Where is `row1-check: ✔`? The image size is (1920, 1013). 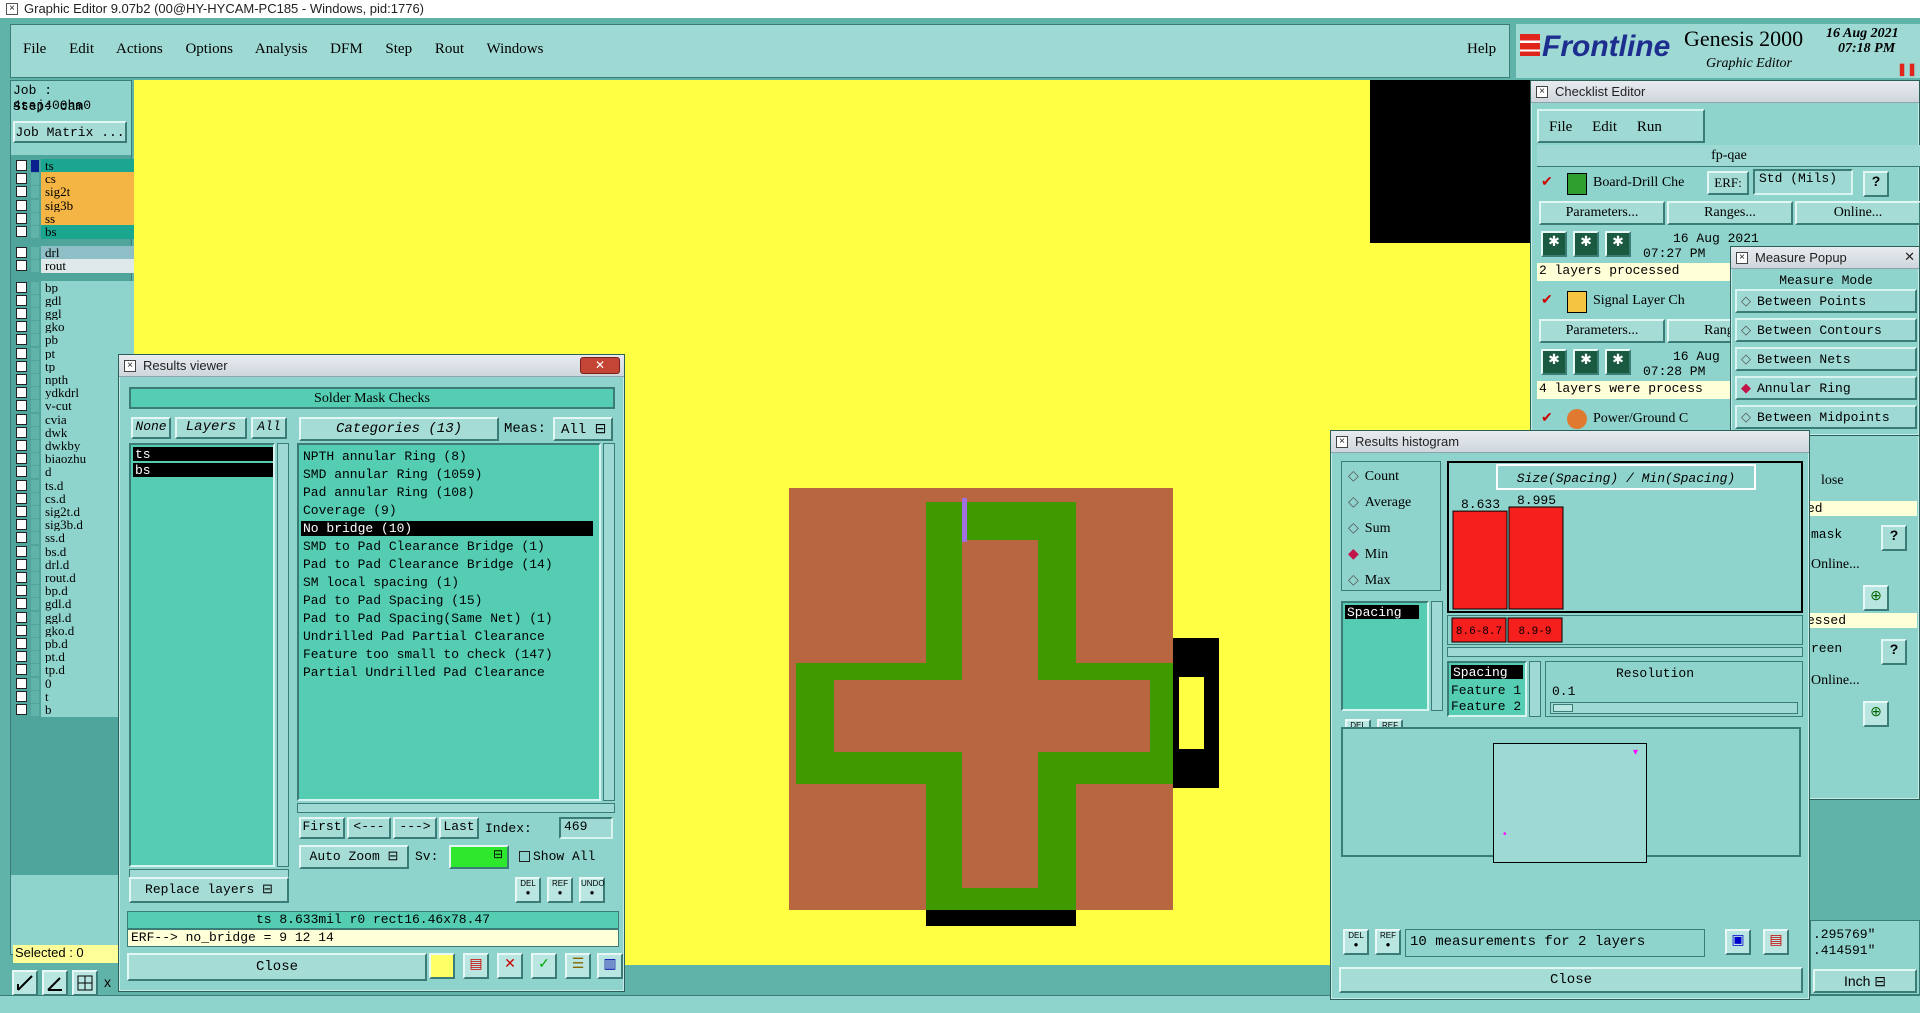
row1-check: ✔ is located at coordinates (1547, 181).